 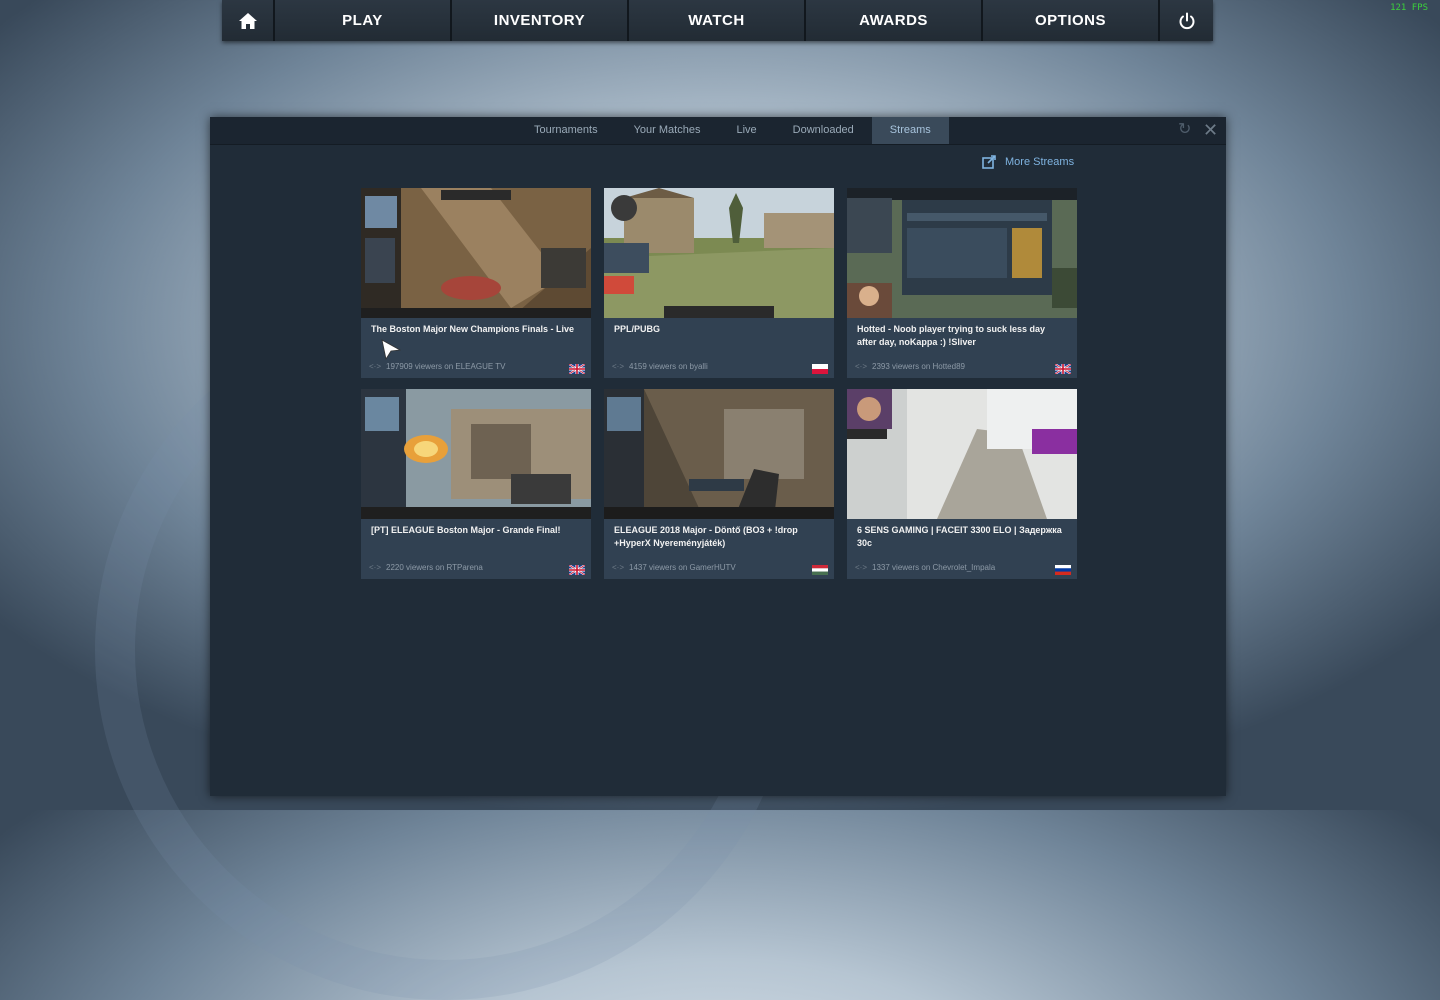 What do you see at coordinates (918, 366) in the screenshot?
I see `viewer-text: 2393 viewers on Hotted89` at bounding box center [918, 366].